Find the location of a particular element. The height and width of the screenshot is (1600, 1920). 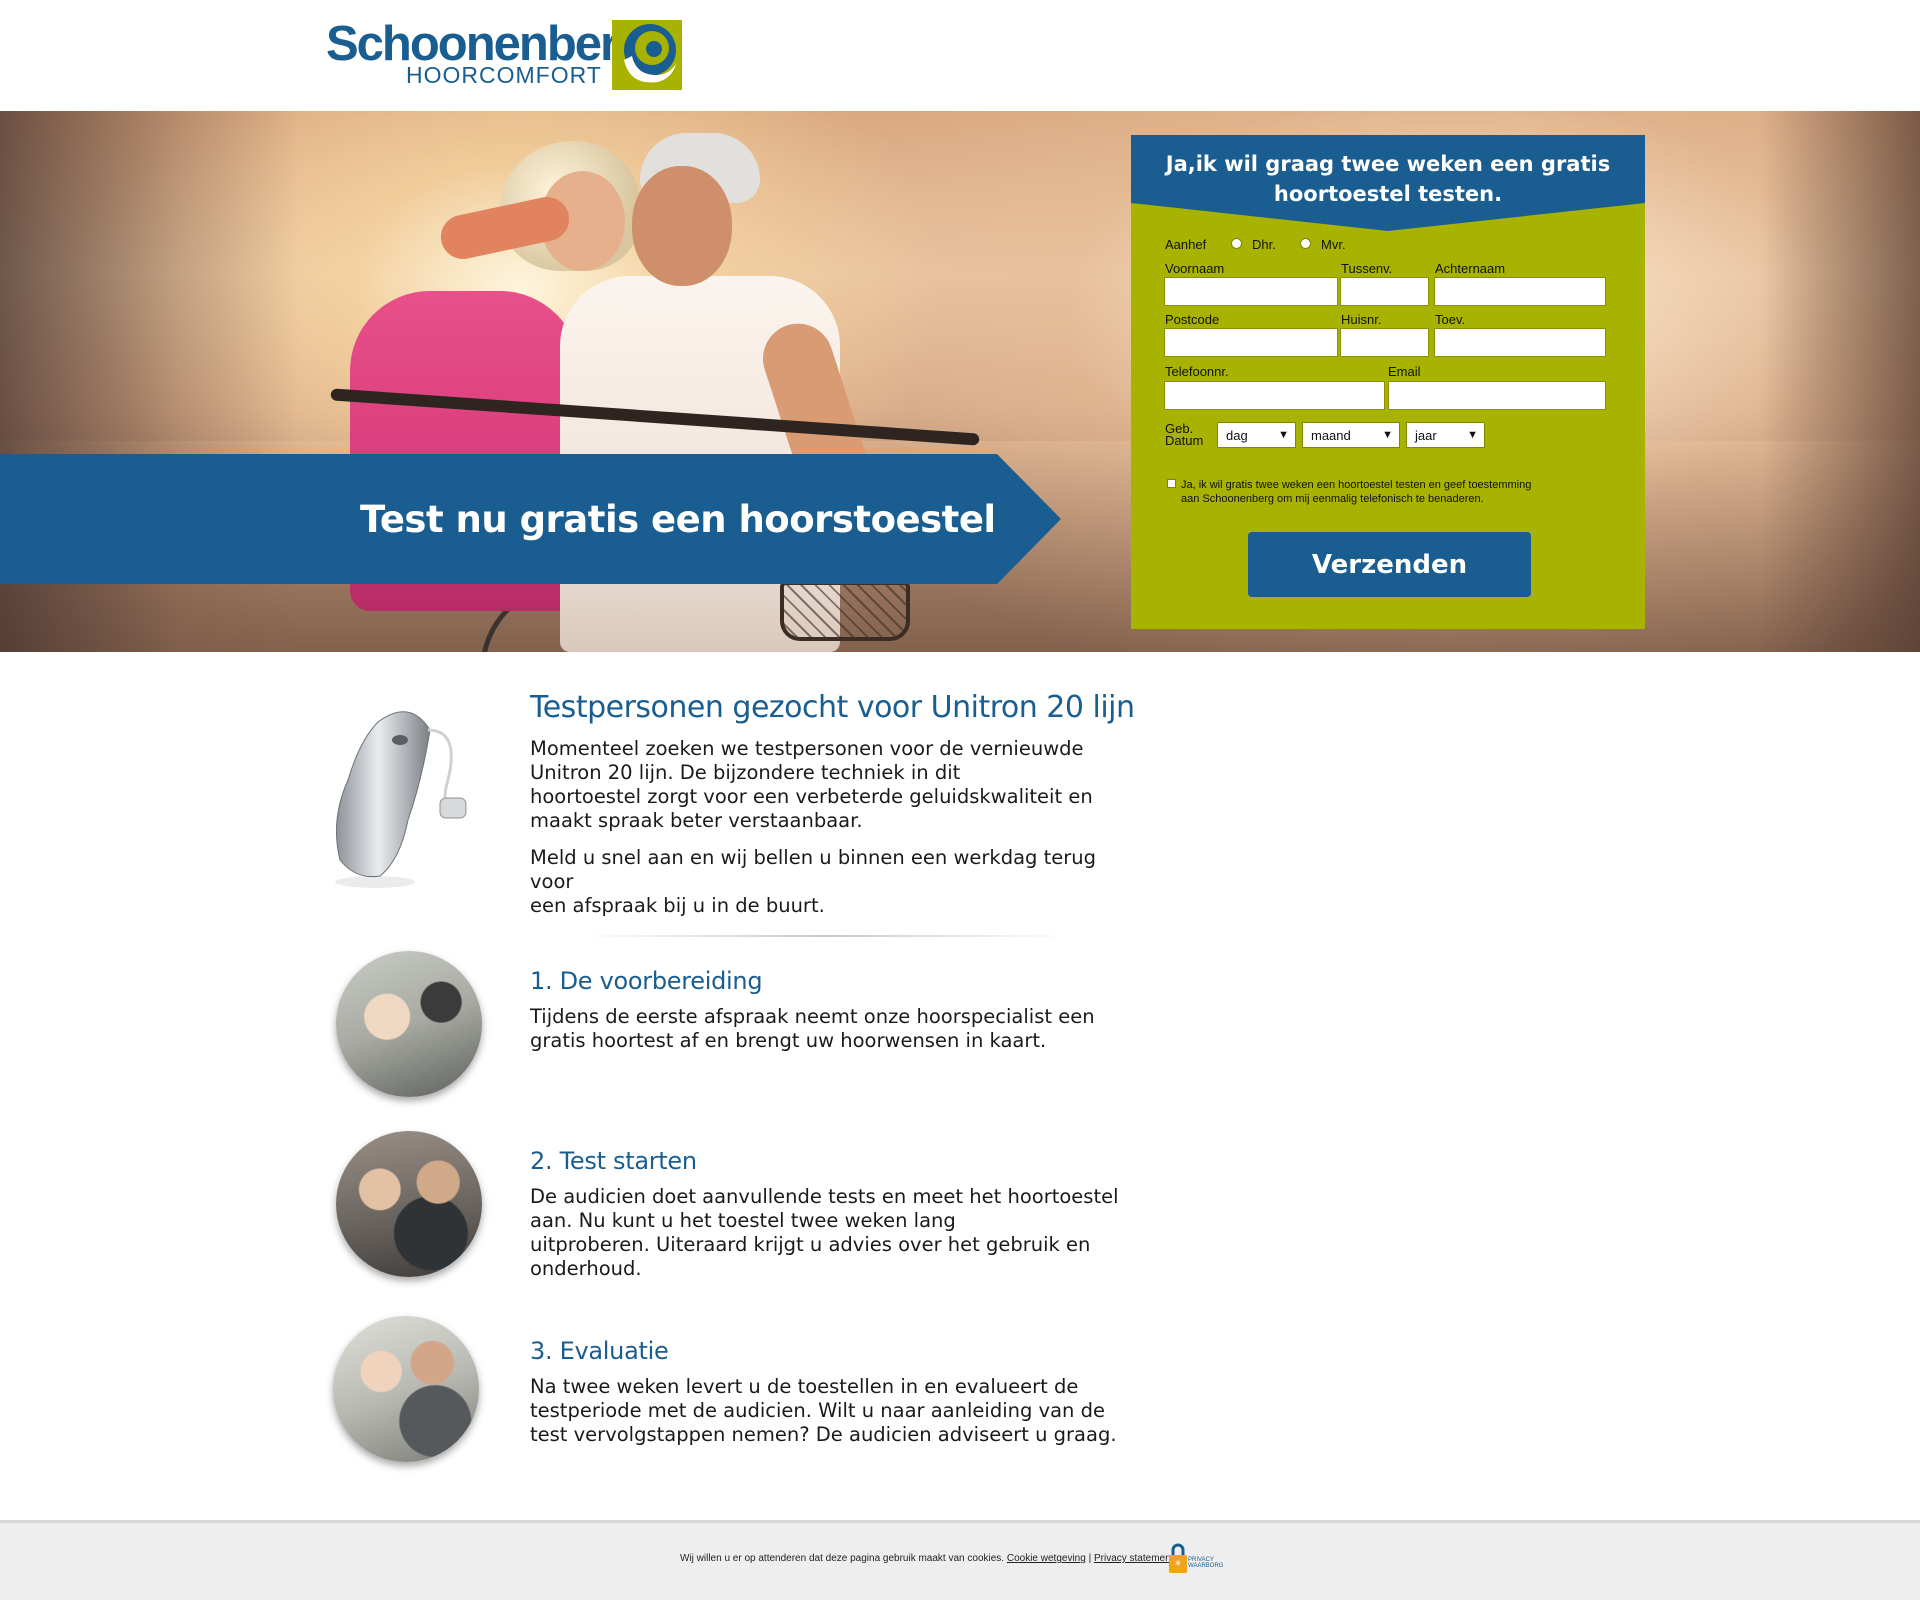

dob-year-value: jaar is located at coordinates (1426, 435).